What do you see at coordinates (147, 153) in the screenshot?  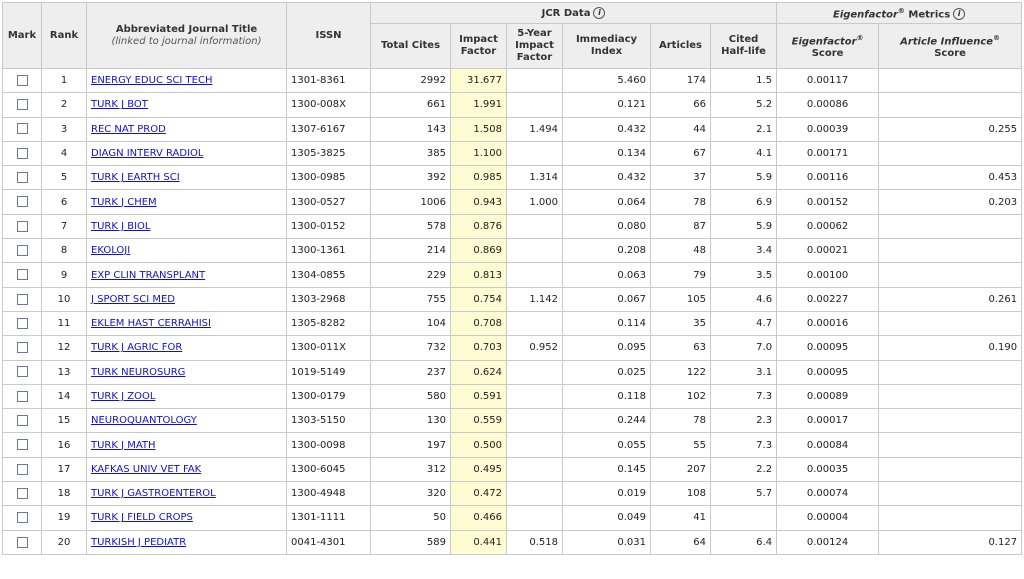 I see `journal-title-link: DIAGN INTERV RADIOL` at bounding box center [147, 153].